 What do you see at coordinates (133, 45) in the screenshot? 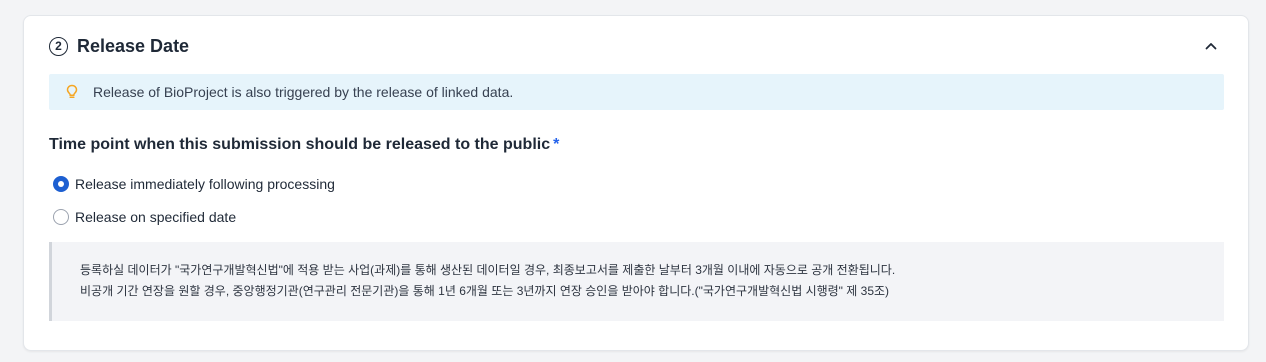
I see `section-title: Release Date` at bounding box center [133, 45].